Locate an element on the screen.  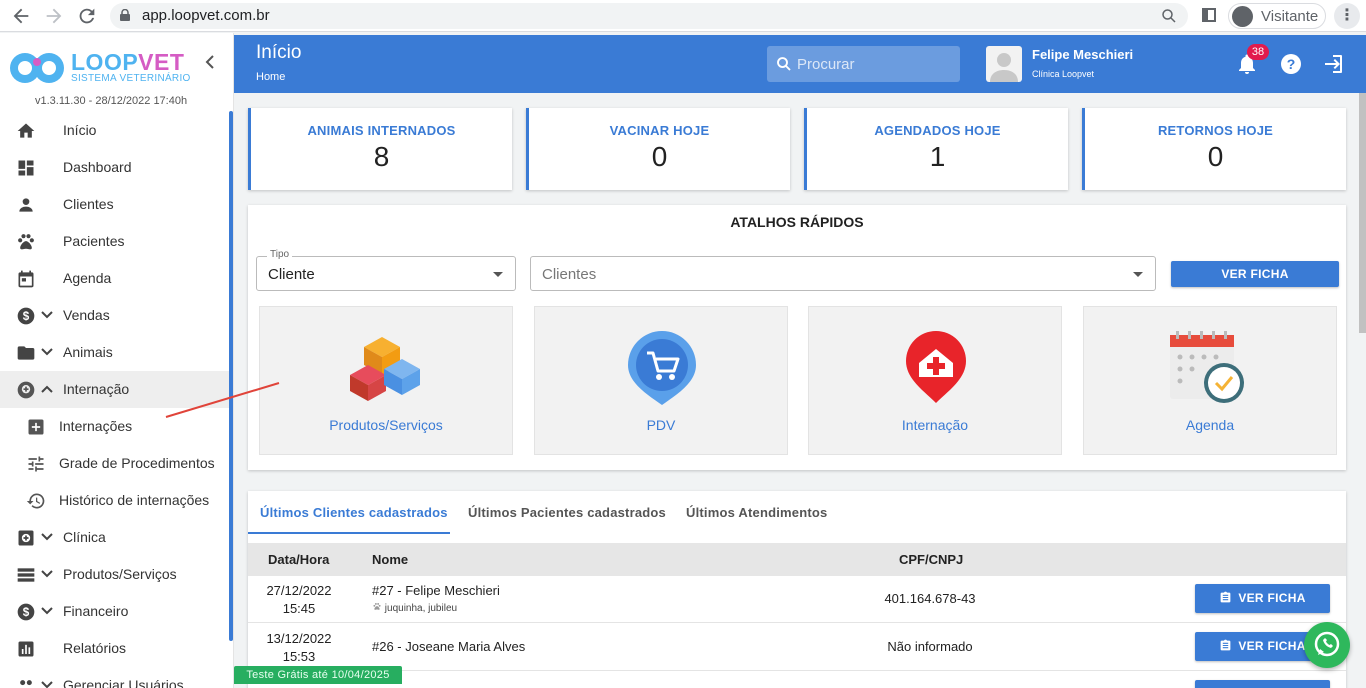
trial-banner: Teste Grátis até 10/04/2025 is located at coordinates (318, 675).